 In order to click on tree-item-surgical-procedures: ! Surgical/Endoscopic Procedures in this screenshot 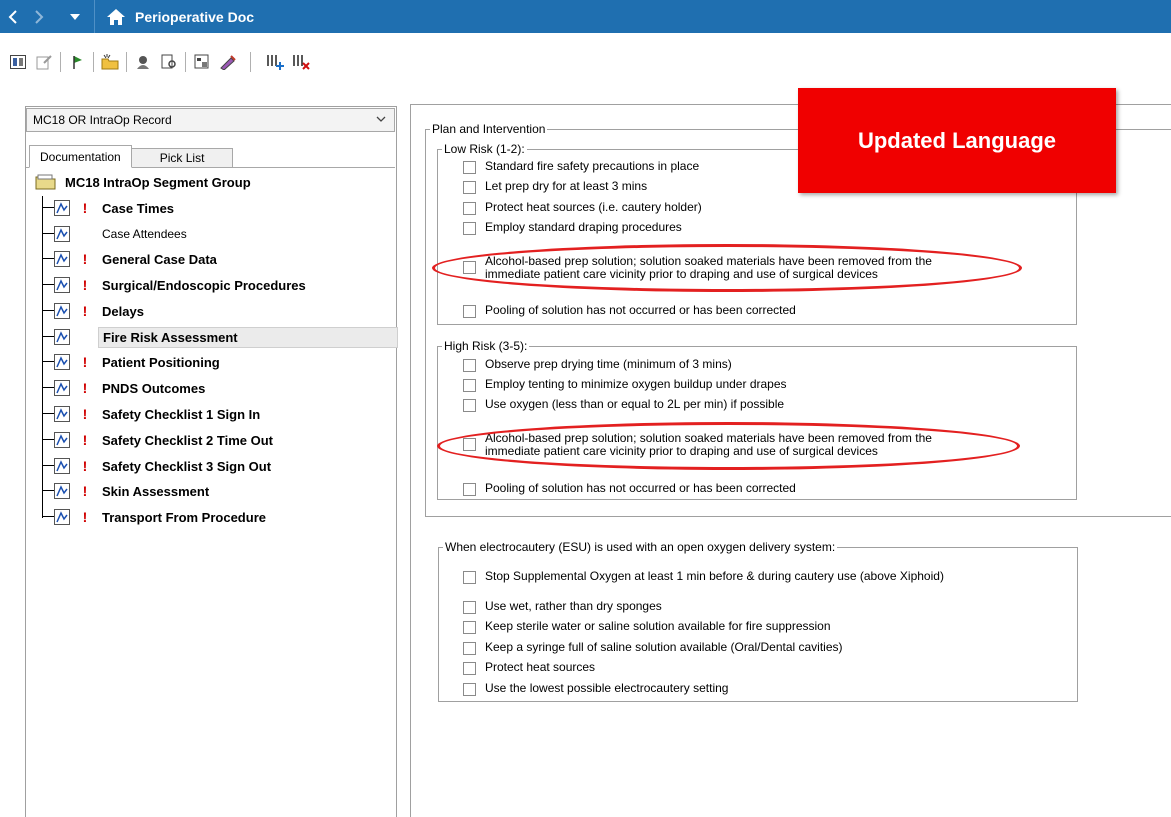, I will do `click(176, 285)`.